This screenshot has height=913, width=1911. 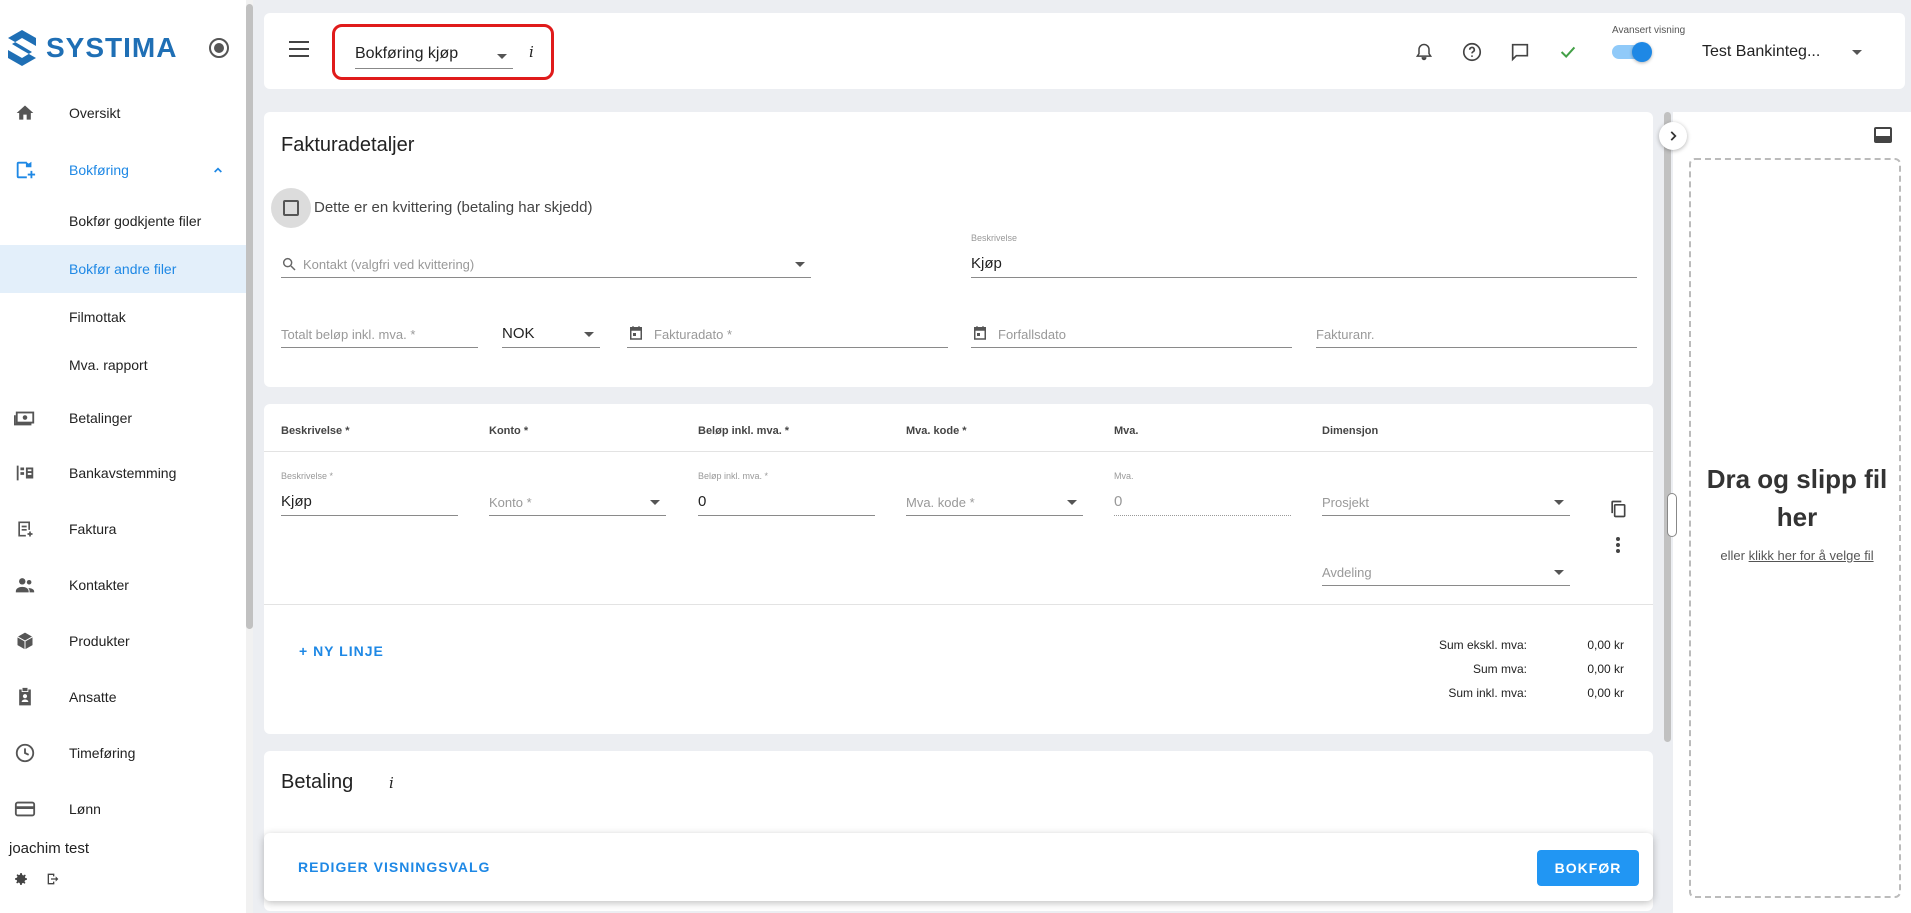 What do you see at coordinates (1618, 545) in the screenshot?
I see `more-vert-icon` at bounding box center [1618, 545].